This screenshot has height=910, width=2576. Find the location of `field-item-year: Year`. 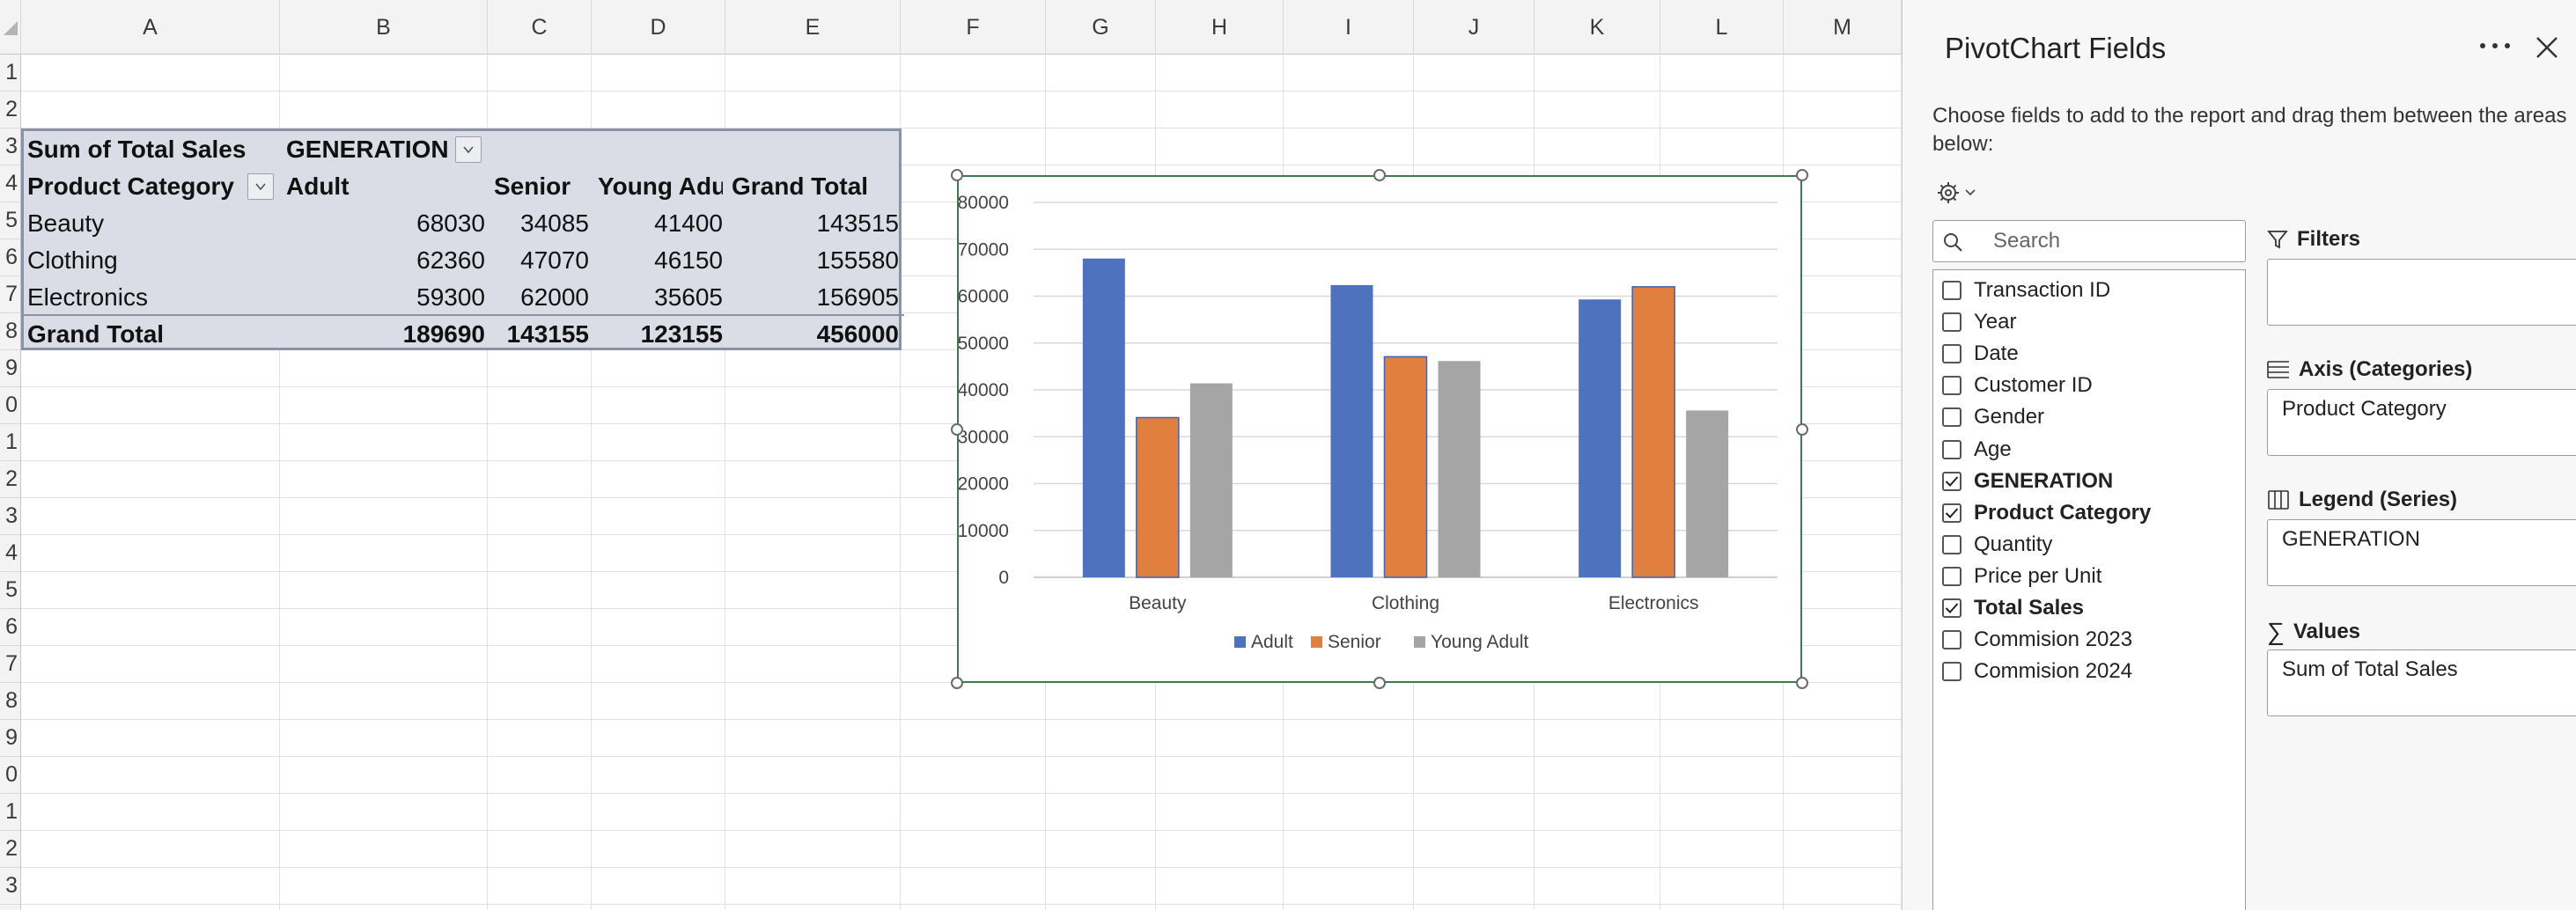

field-item-year: Year is located at coordinates (1979, 322).